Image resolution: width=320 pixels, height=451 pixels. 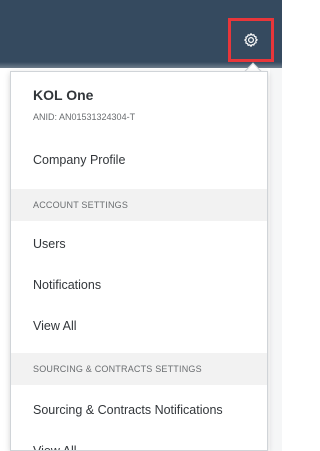 What do you see at coordinates (139, 369) in the screenshot?
I see `section-header-sourcing-contracts: SOURCING & CONTRACTS SETTINGS` at bounding box center [139, 369].